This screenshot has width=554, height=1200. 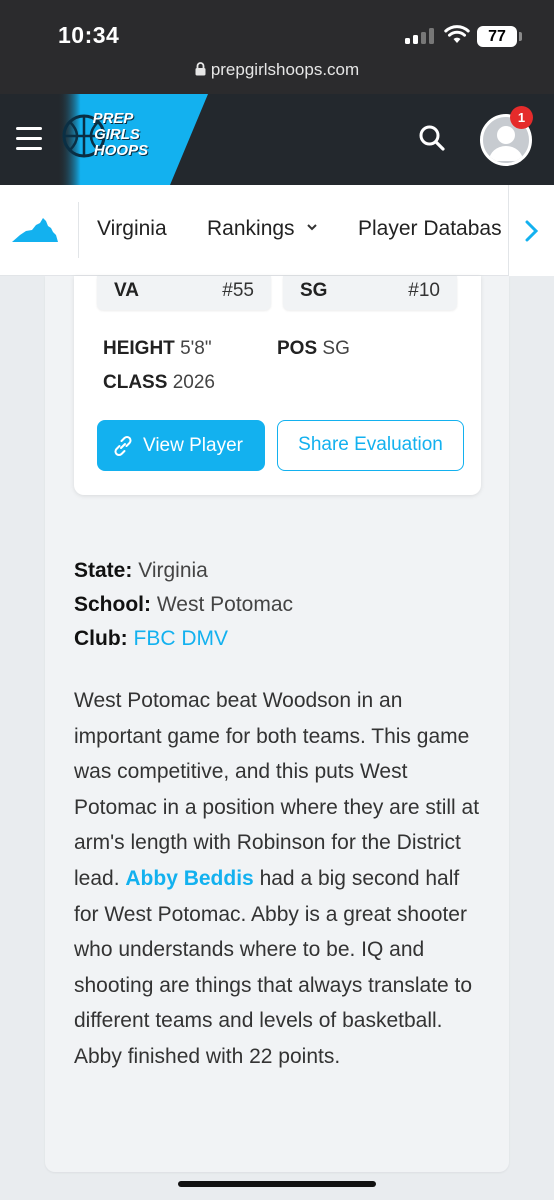 I want to click on height-value: 5'8", so click(x=196, y=348).